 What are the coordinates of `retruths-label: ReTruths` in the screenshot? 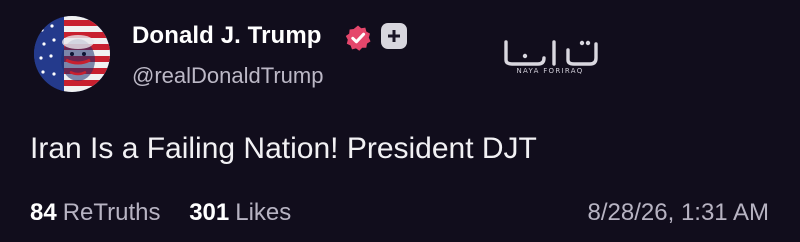 It's located at (111, 212).